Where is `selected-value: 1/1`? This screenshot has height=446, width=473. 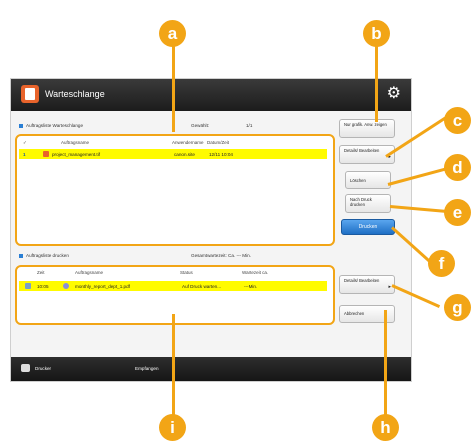
selected-value: 1/1 is located at coordinates (249, 125).